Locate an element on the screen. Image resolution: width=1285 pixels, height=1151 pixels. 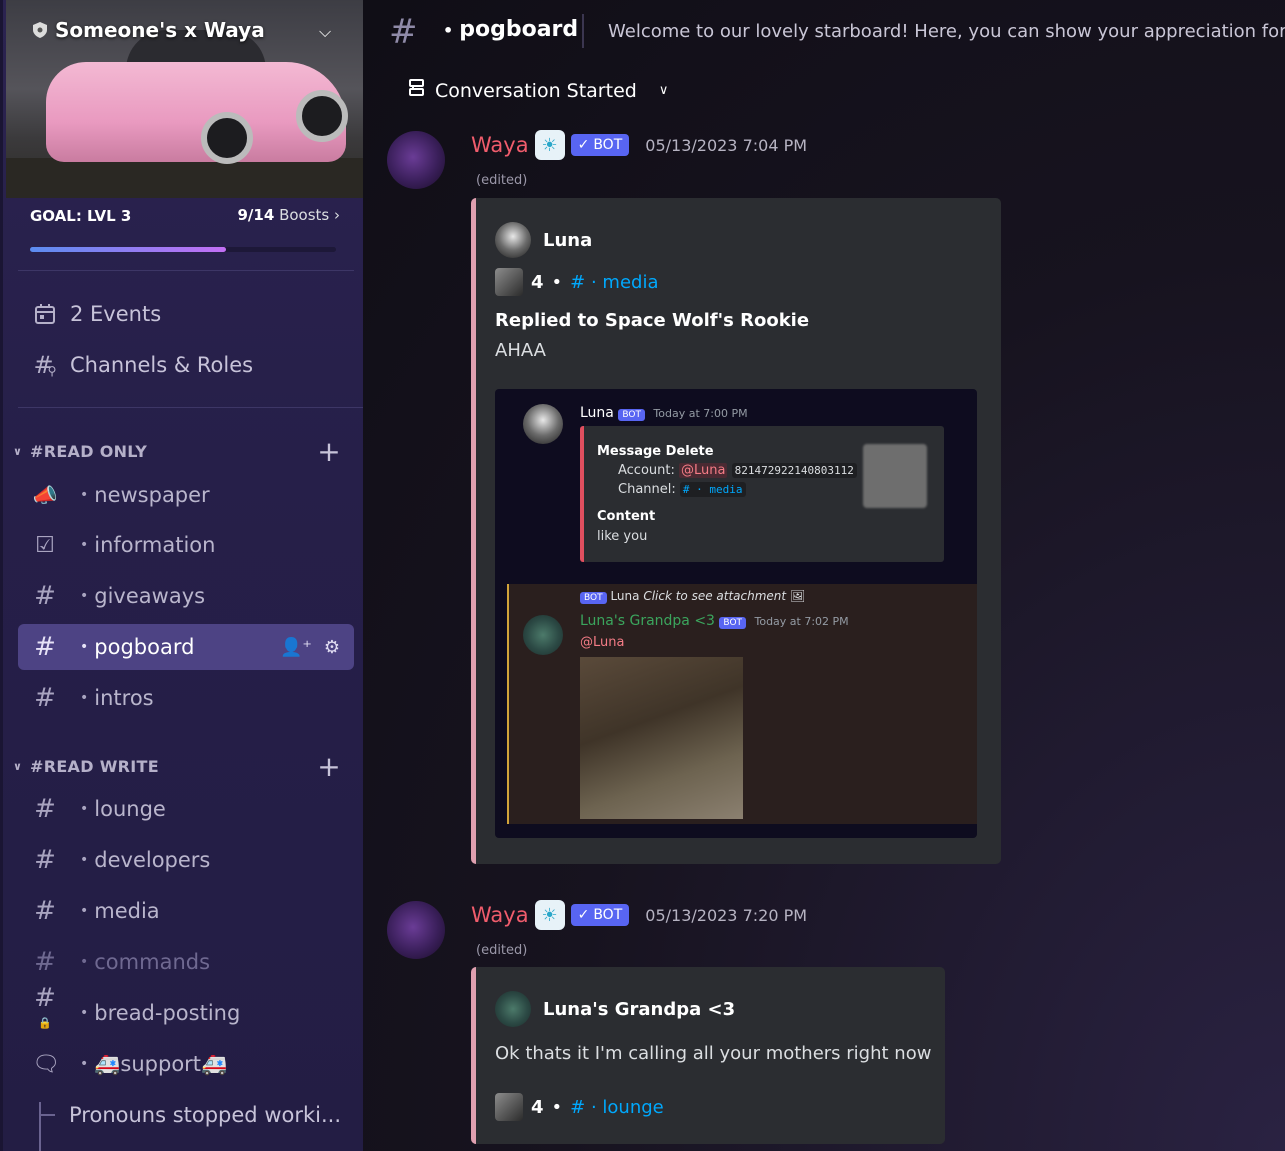
channel-pogboard: # • pogboard 👤⁺ ⚙ is located at coordinates (186, 647).